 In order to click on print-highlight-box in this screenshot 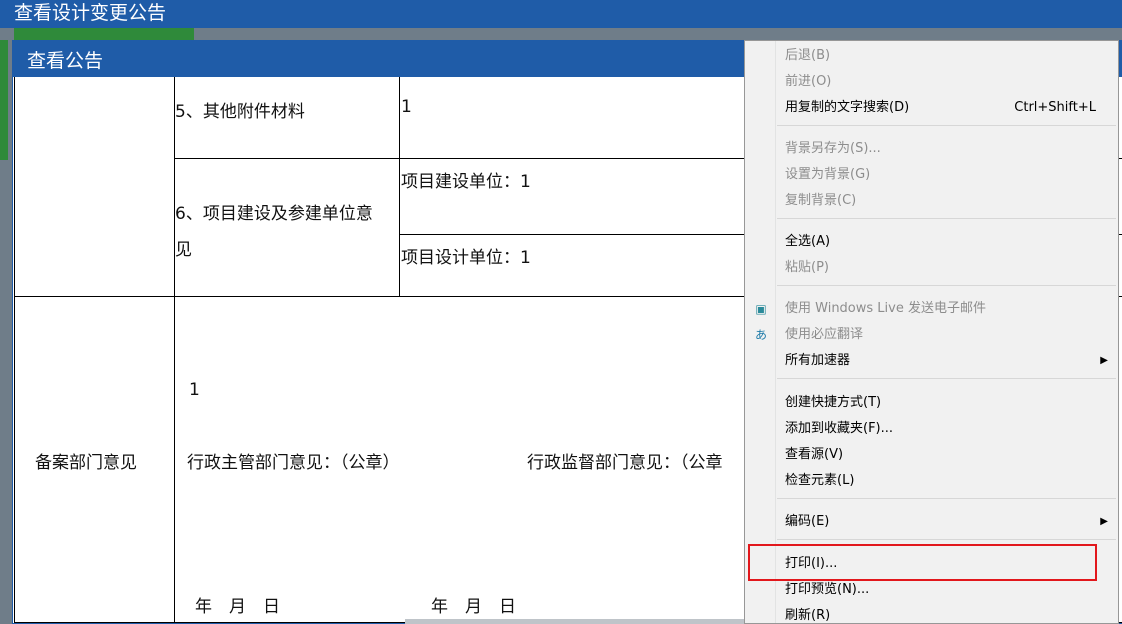, I will do `click(922, 562)`.